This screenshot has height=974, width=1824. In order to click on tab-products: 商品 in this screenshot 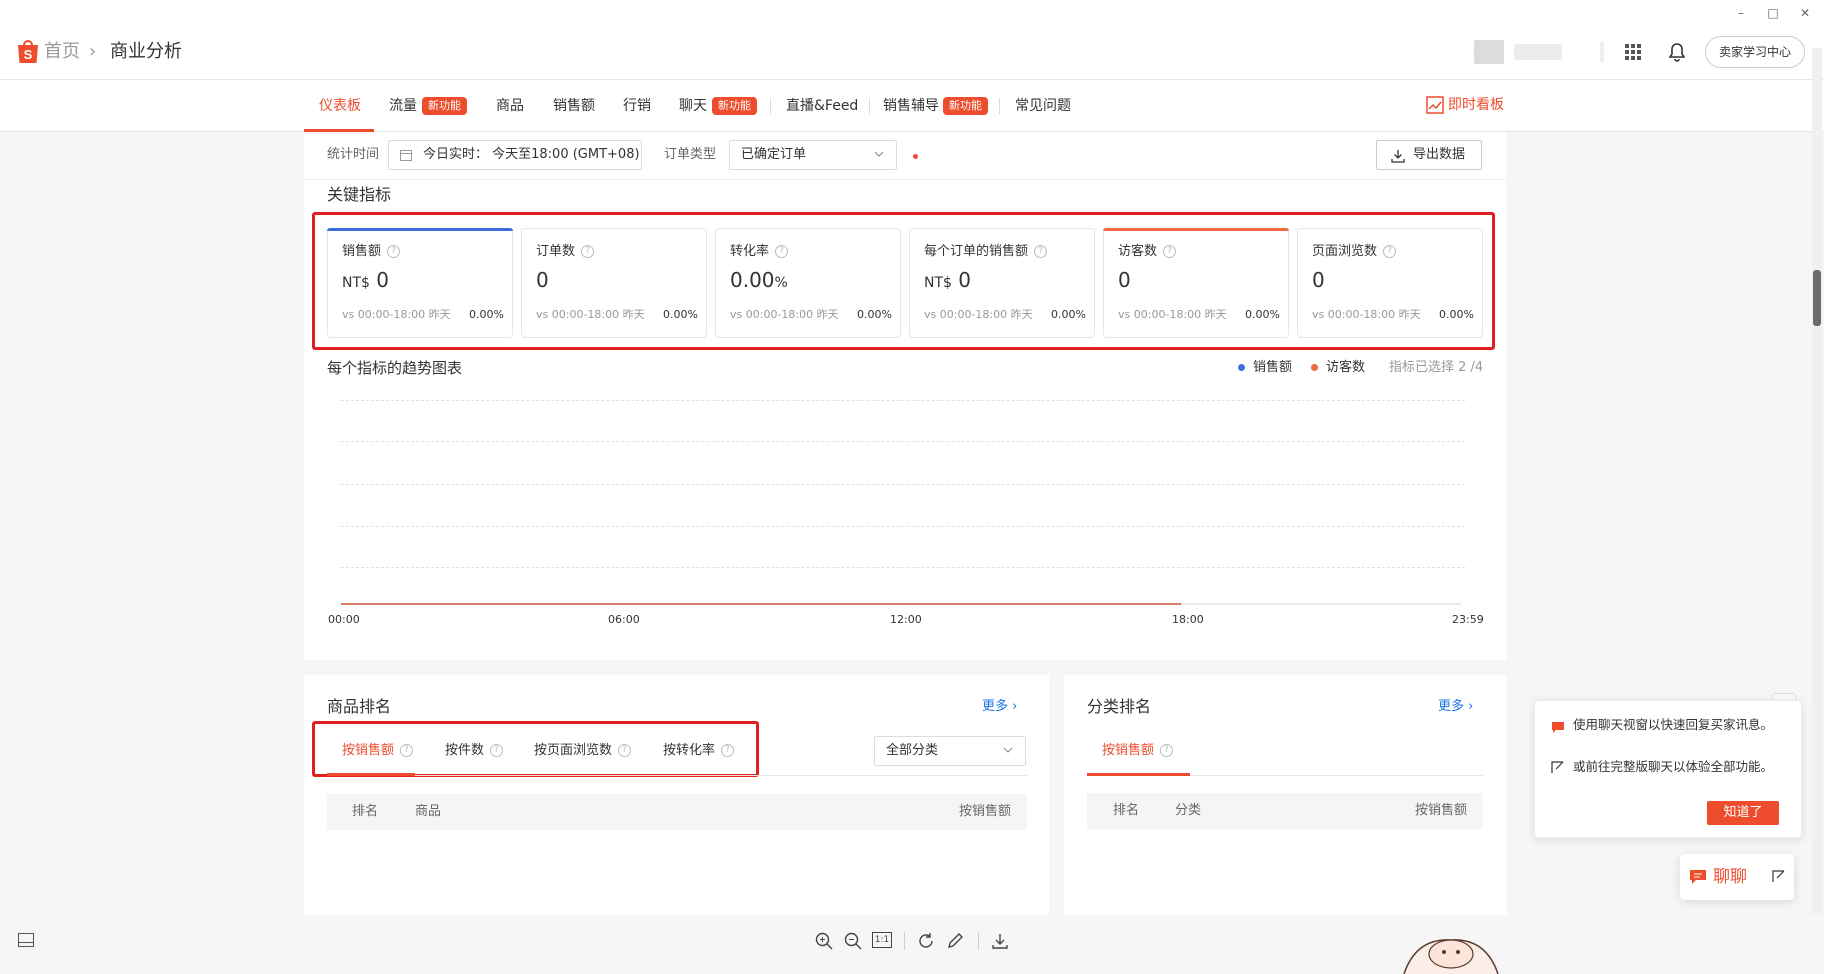, I will do `click(510, 106)`.